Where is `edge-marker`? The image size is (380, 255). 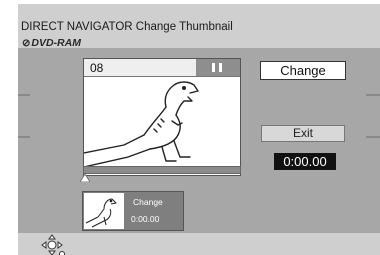
edge-marker is located at coordinates (4, 237).